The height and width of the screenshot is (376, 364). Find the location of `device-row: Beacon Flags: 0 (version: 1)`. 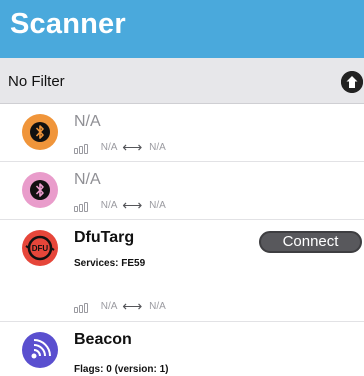

device-row: Beacon Flags: 0 (version: 1) is located at coordinates (182, 349).